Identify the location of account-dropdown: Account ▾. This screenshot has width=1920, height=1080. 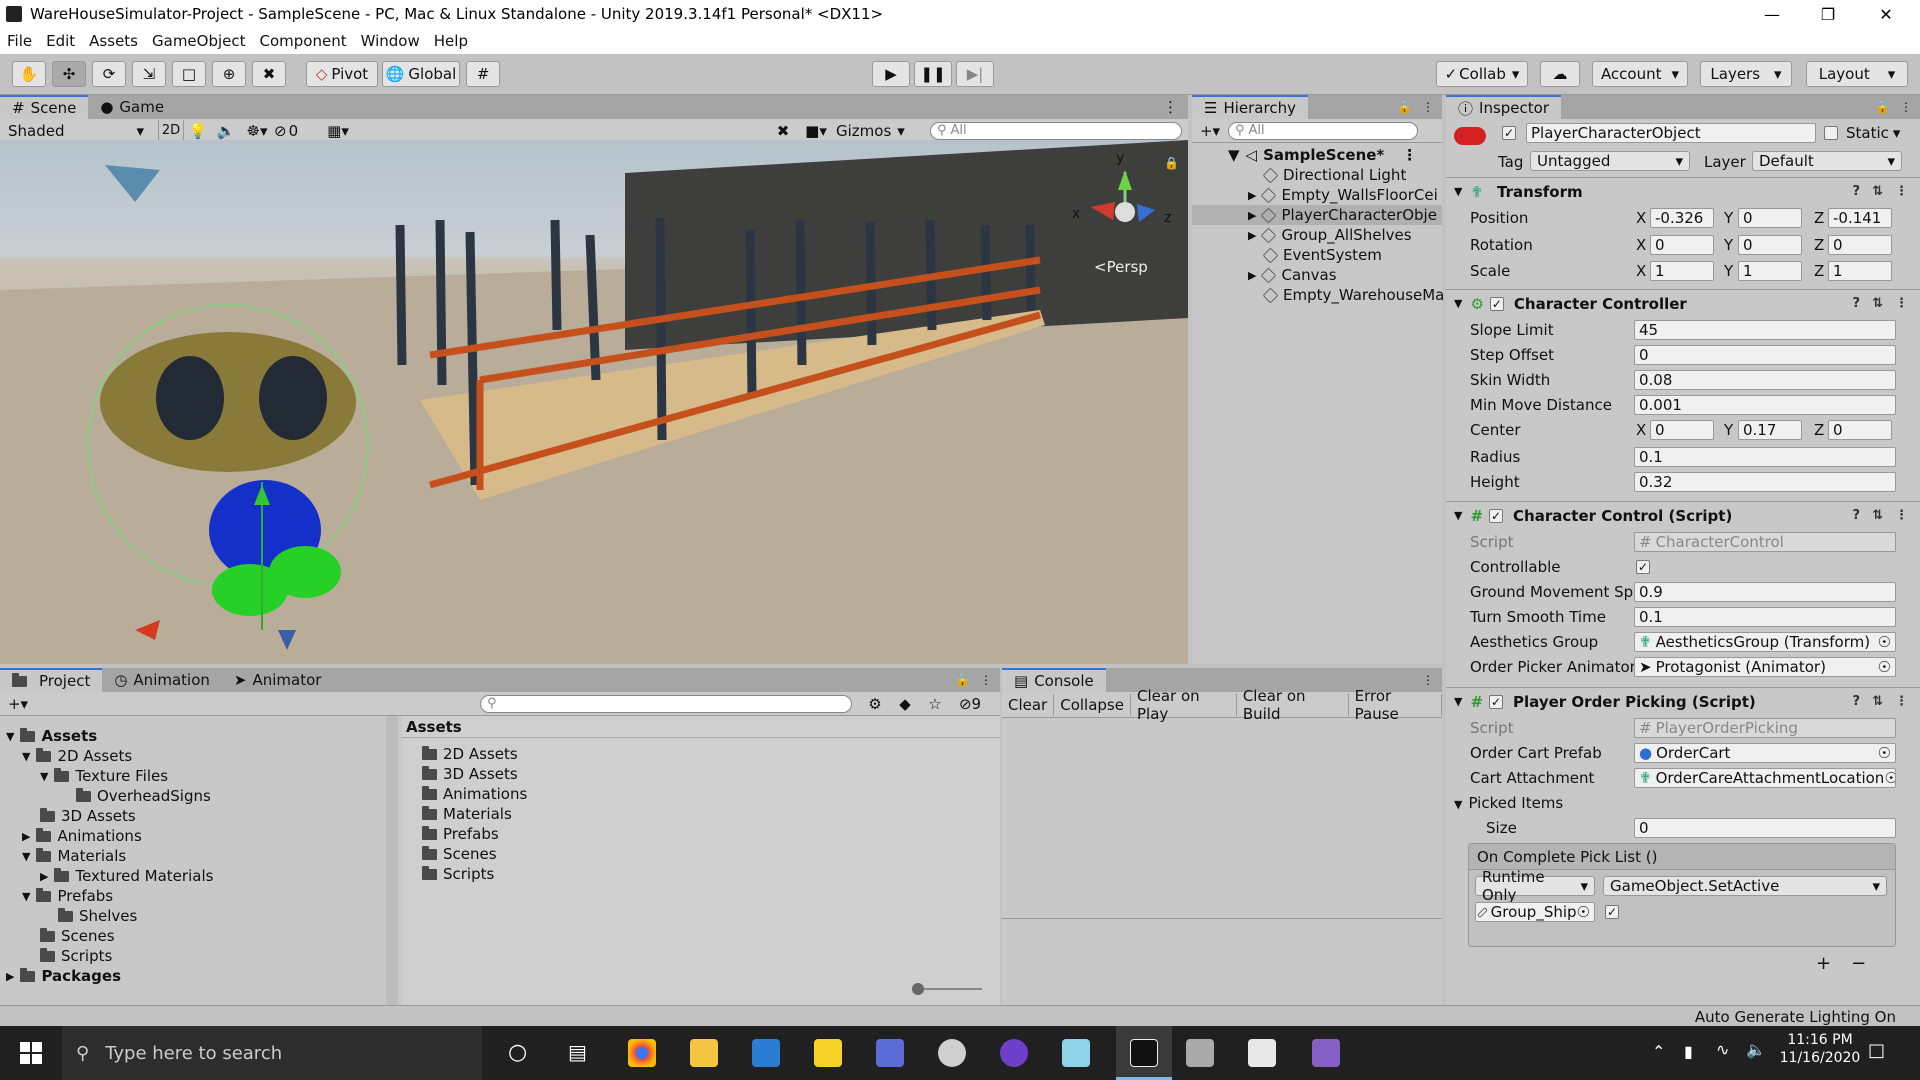
(1640, 74).